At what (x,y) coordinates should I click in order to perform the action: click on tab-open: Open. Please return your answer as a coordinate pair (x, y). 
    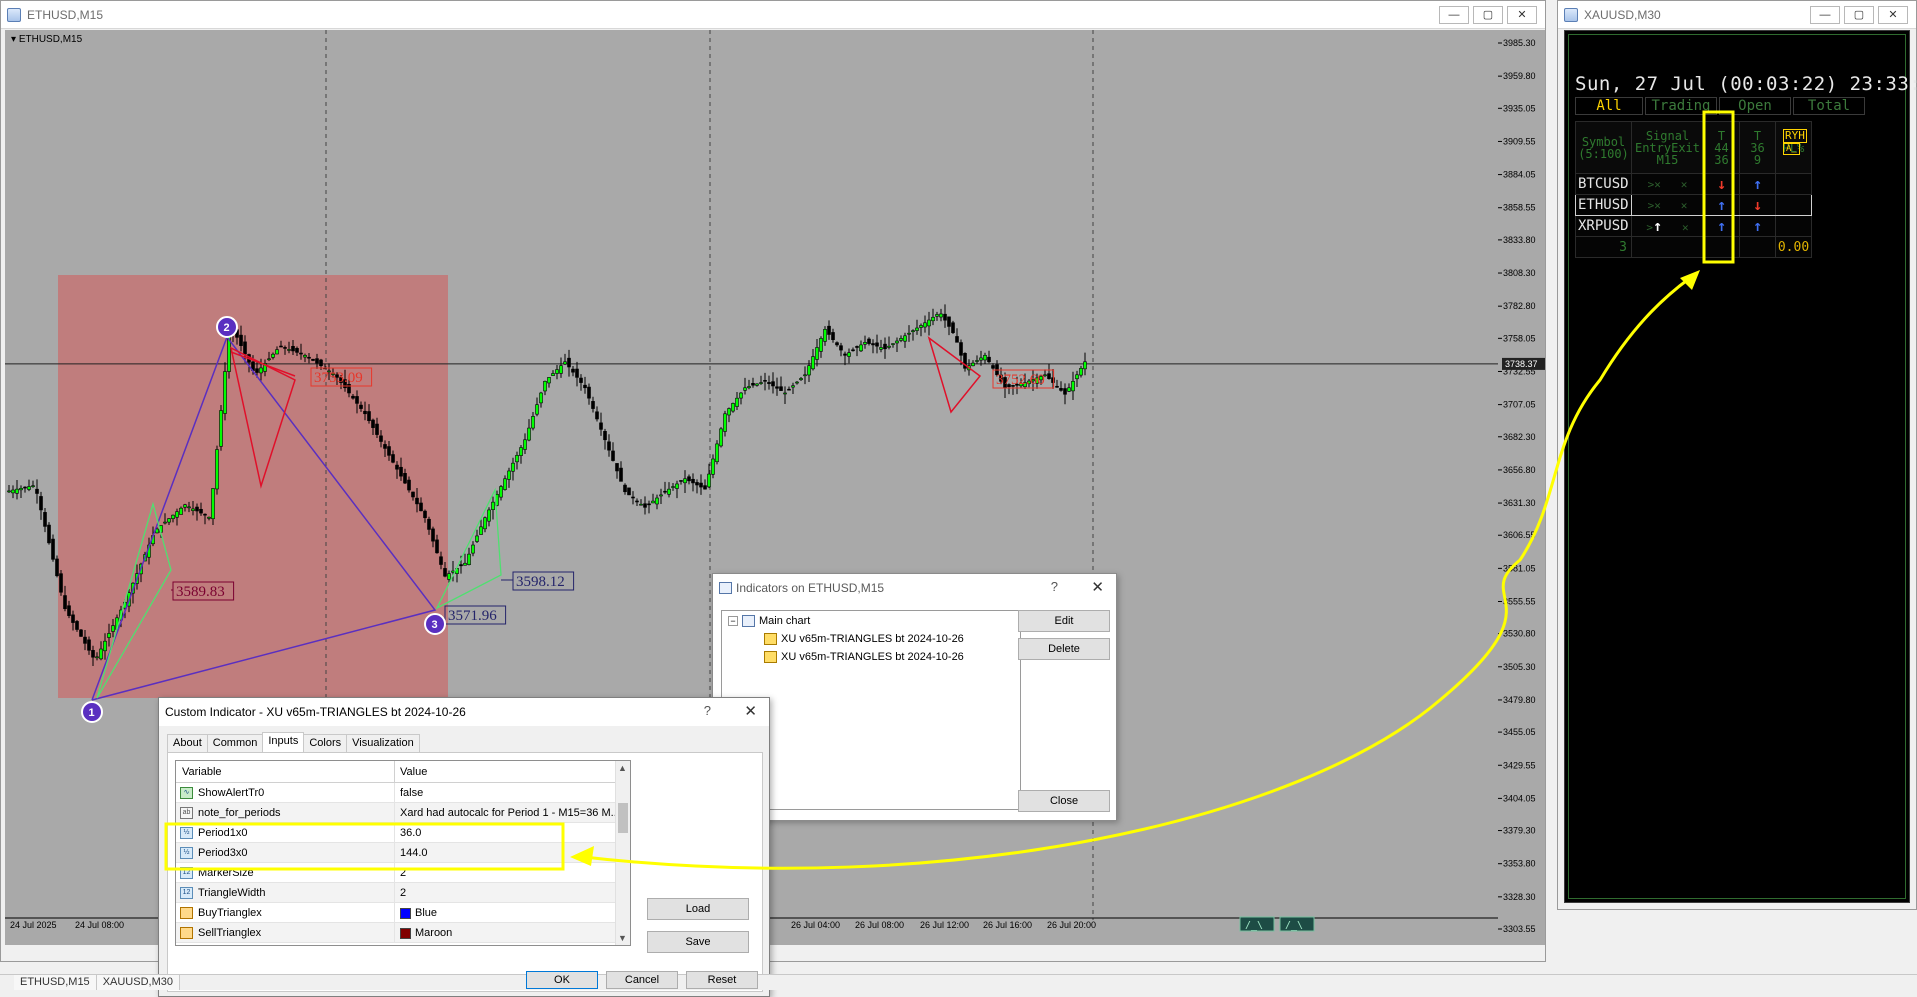
    Looking at the image, I should click on (1755, 106).